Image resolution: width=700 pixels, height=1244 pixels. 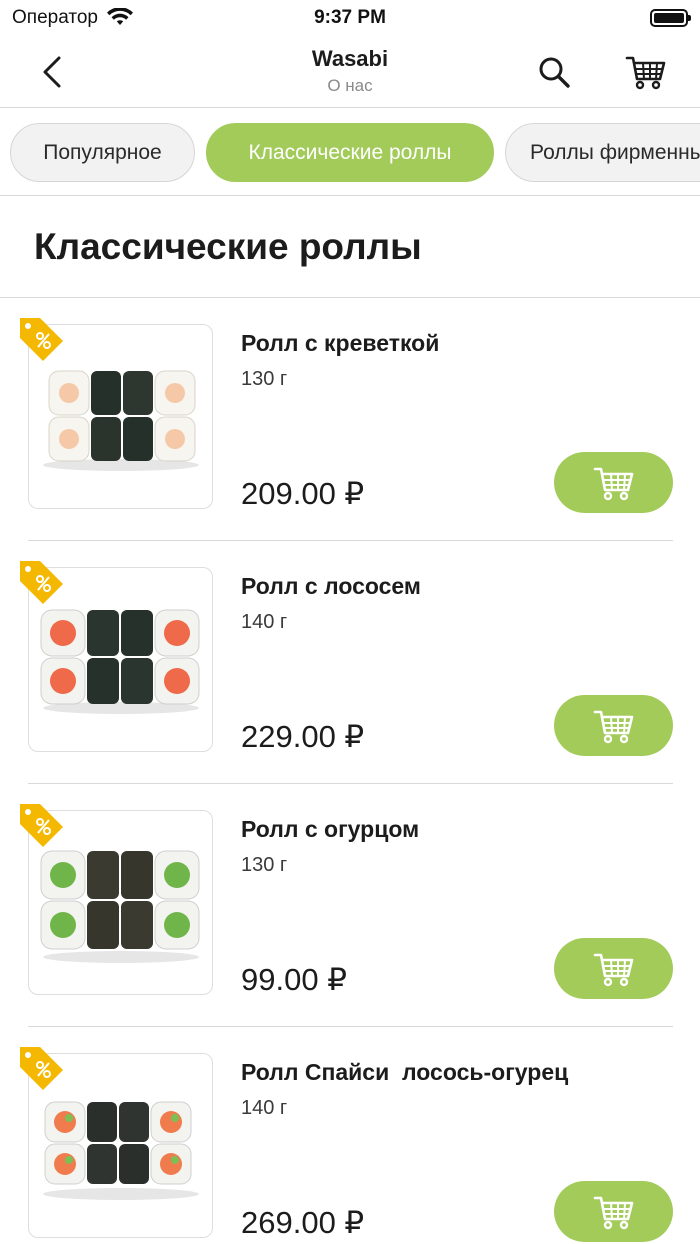 I want to click on status-time: 9:37 PM, so click(x=350, y=17).